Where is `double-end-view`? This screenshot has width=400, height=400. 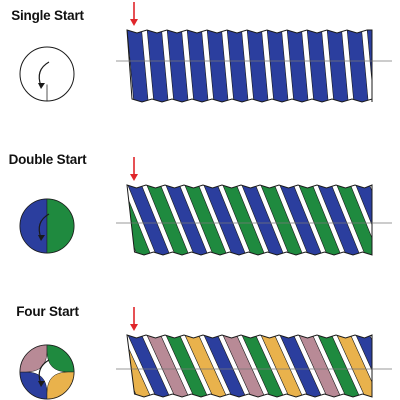 double-end-view is located at coordinates (47, 226).